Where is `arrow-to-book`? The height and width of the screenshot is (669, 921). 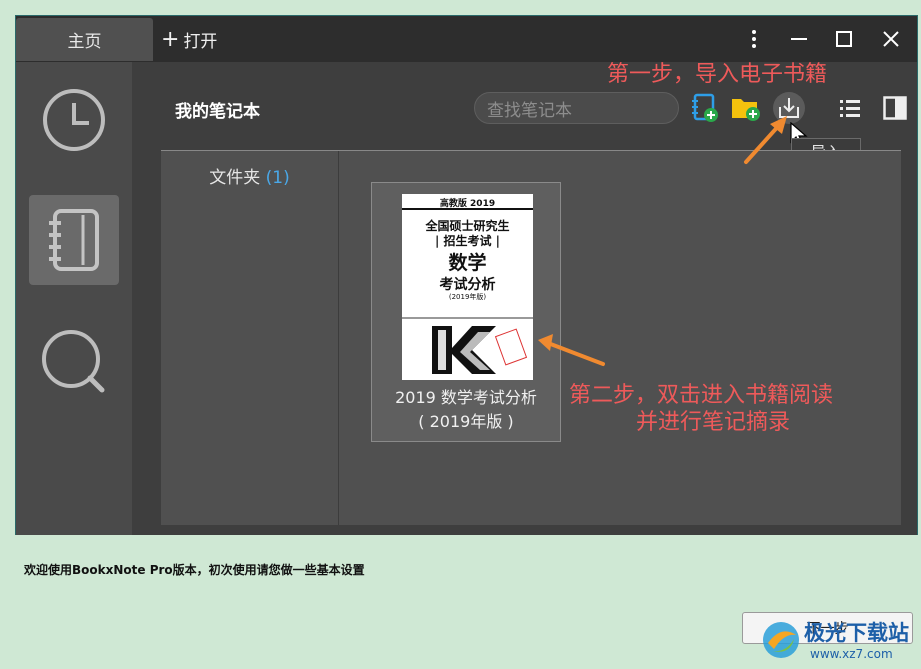
arrow-to-book is located at coordinates (571, 350).